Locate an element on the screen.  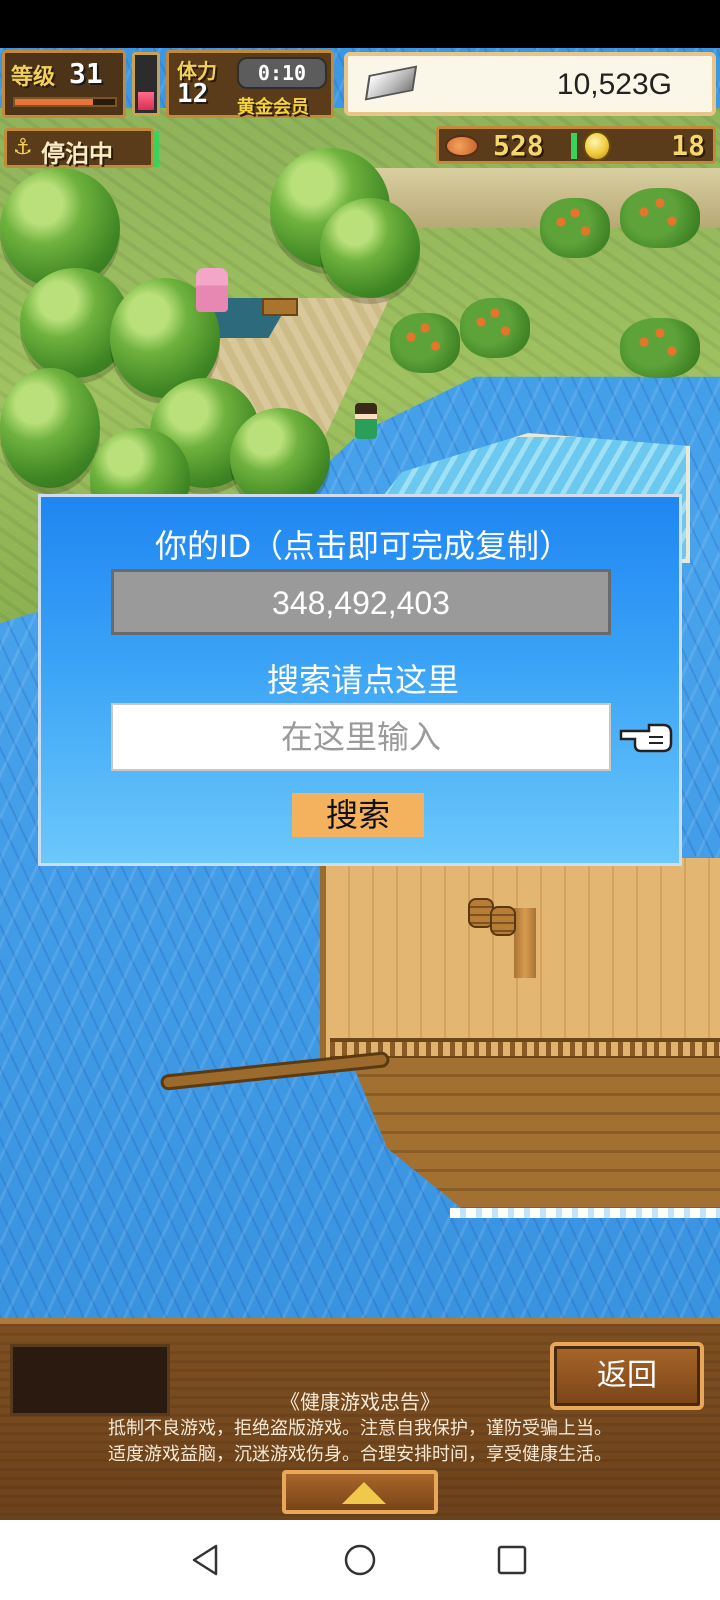
level-value: 31 is located at coordinates (86, 73).